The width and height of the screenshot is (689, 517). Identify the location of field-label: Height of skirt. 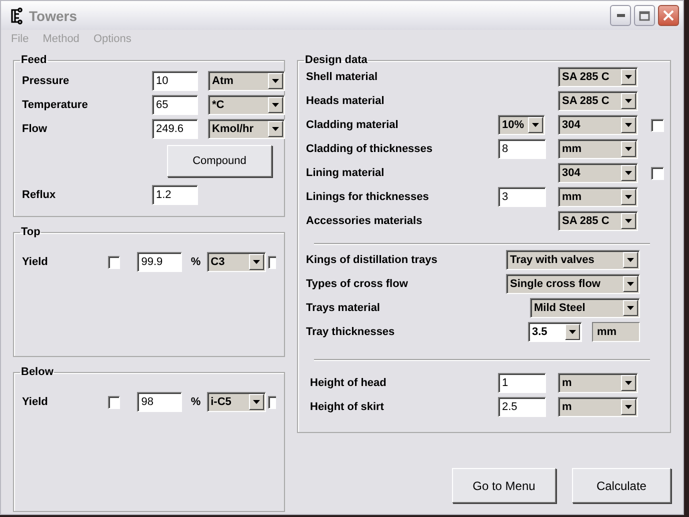
(347, 407).